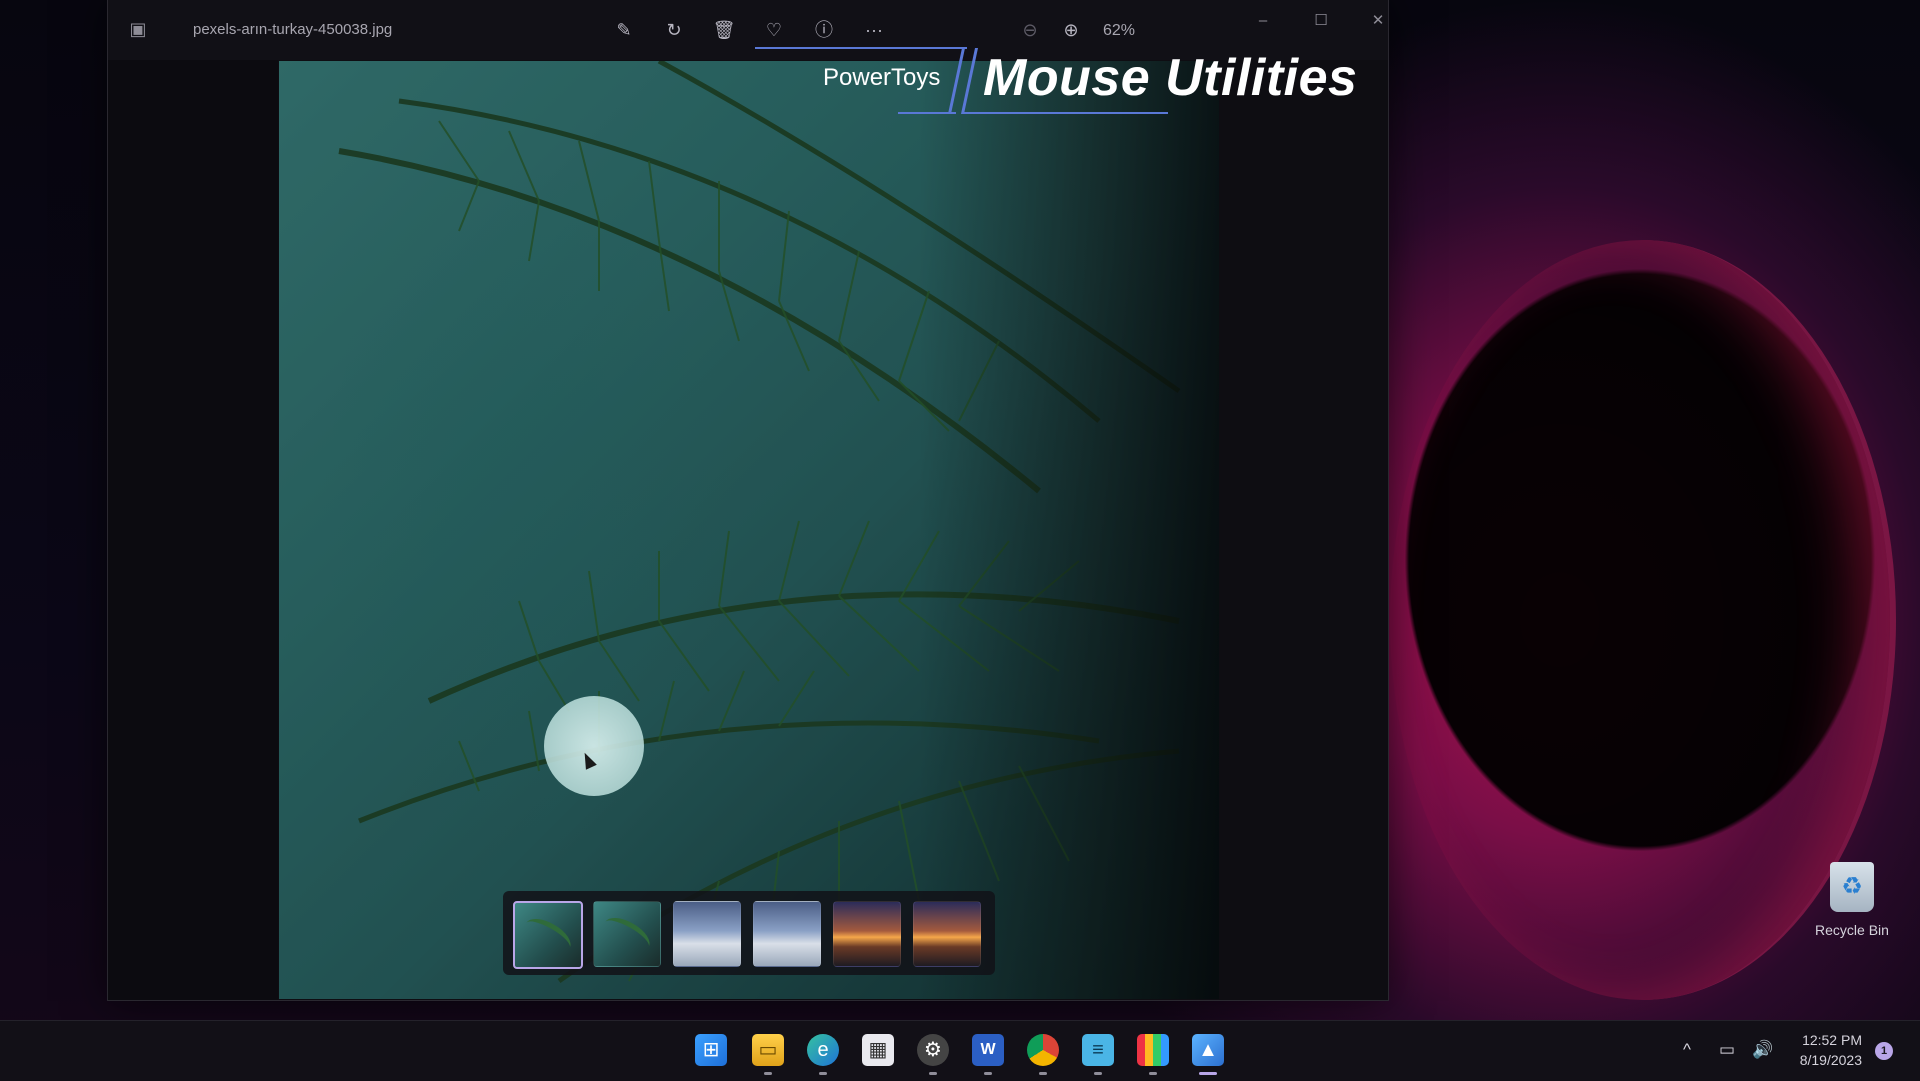 This screenshot has height=1081, width=1920. Describe the element at coordinates (1727, 1050) in the screenshot. I see `network-icon: ▭` at that location.